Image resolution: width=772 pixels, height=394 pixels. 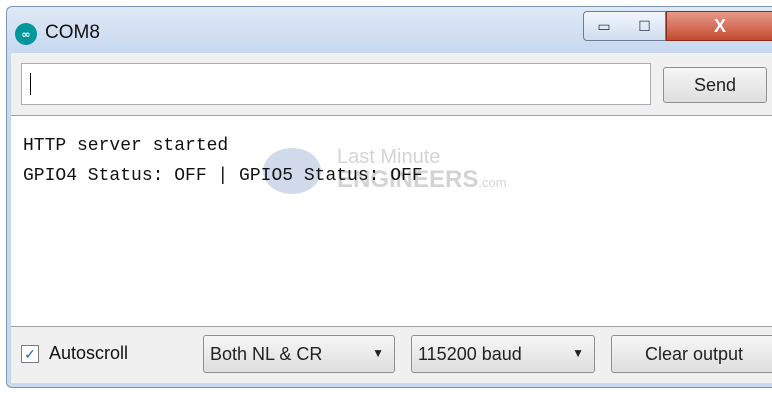 I want to click on clear-output-button: Clear output, so click(x=691, y=354).